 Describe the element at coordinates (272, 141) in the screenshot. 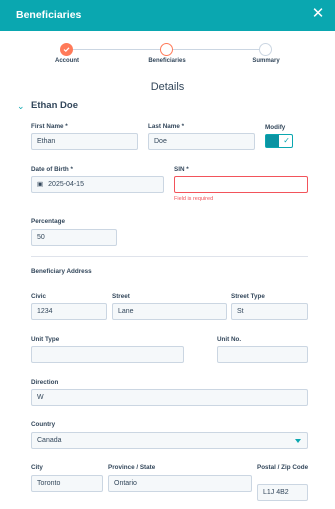

I see `toggle-knob` at that location.